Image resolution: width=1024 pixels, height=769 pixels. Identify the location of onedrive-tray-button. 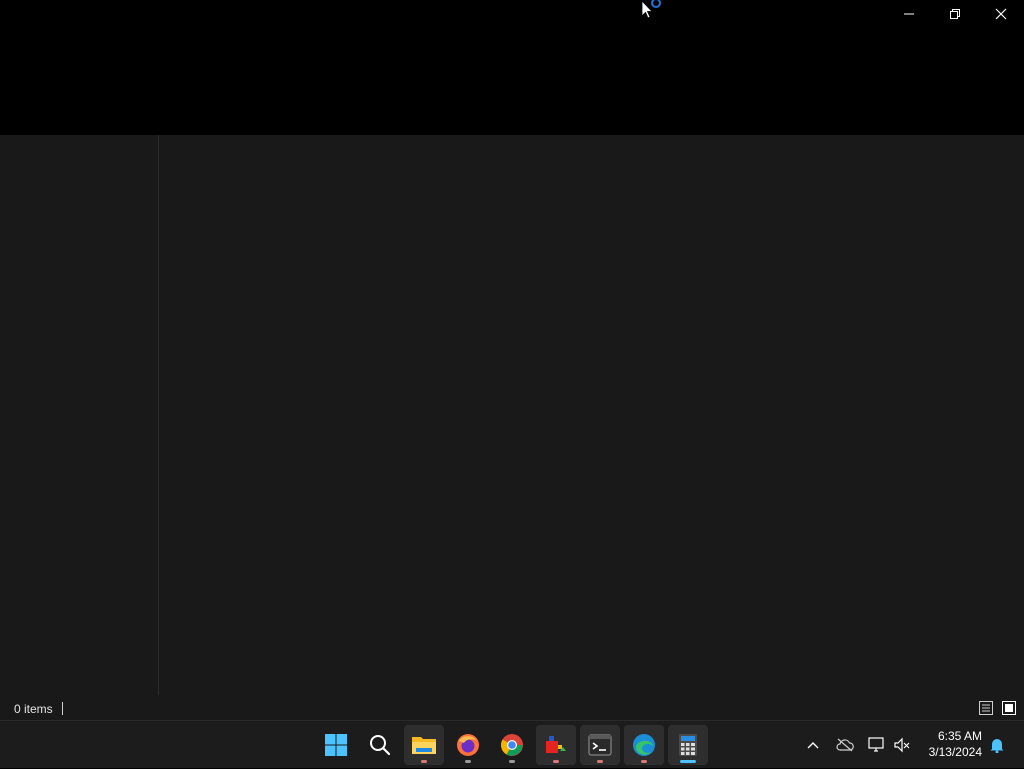
(845, 745).